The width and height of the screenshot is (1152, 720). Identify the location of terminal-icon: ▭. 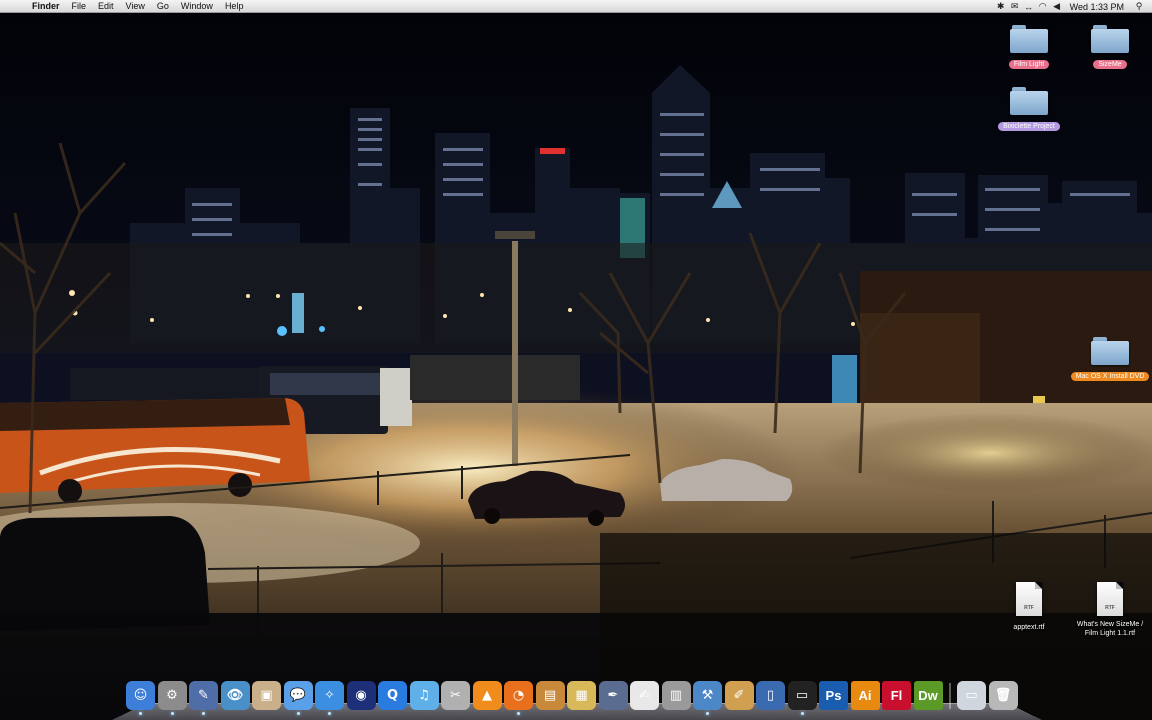
(802, 698).